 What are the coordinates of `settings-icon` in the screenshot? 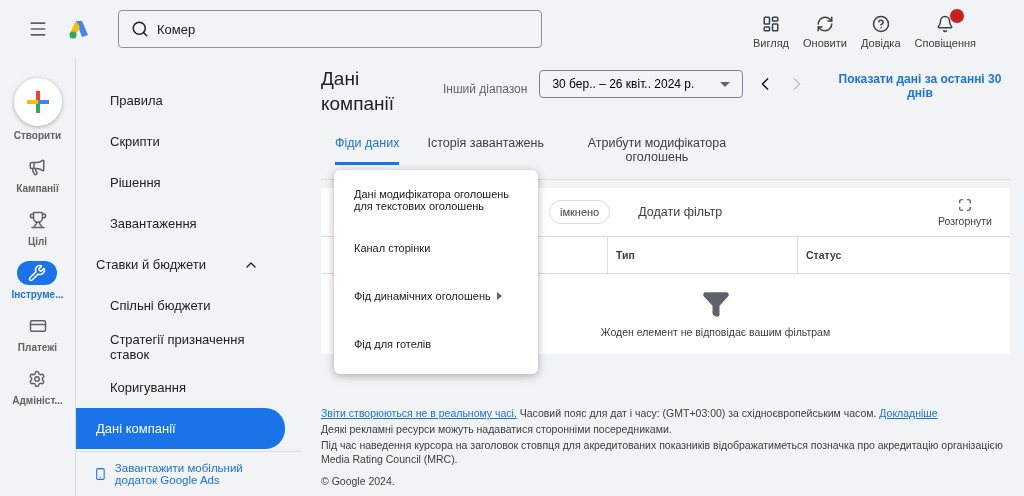 It's located at (37, 379).